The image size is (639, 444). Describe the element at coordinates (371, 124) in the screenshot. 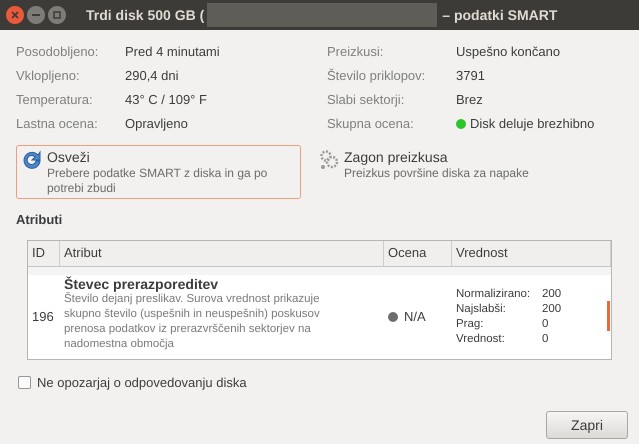

I see `info-label: Skupna ocena:` at that location.